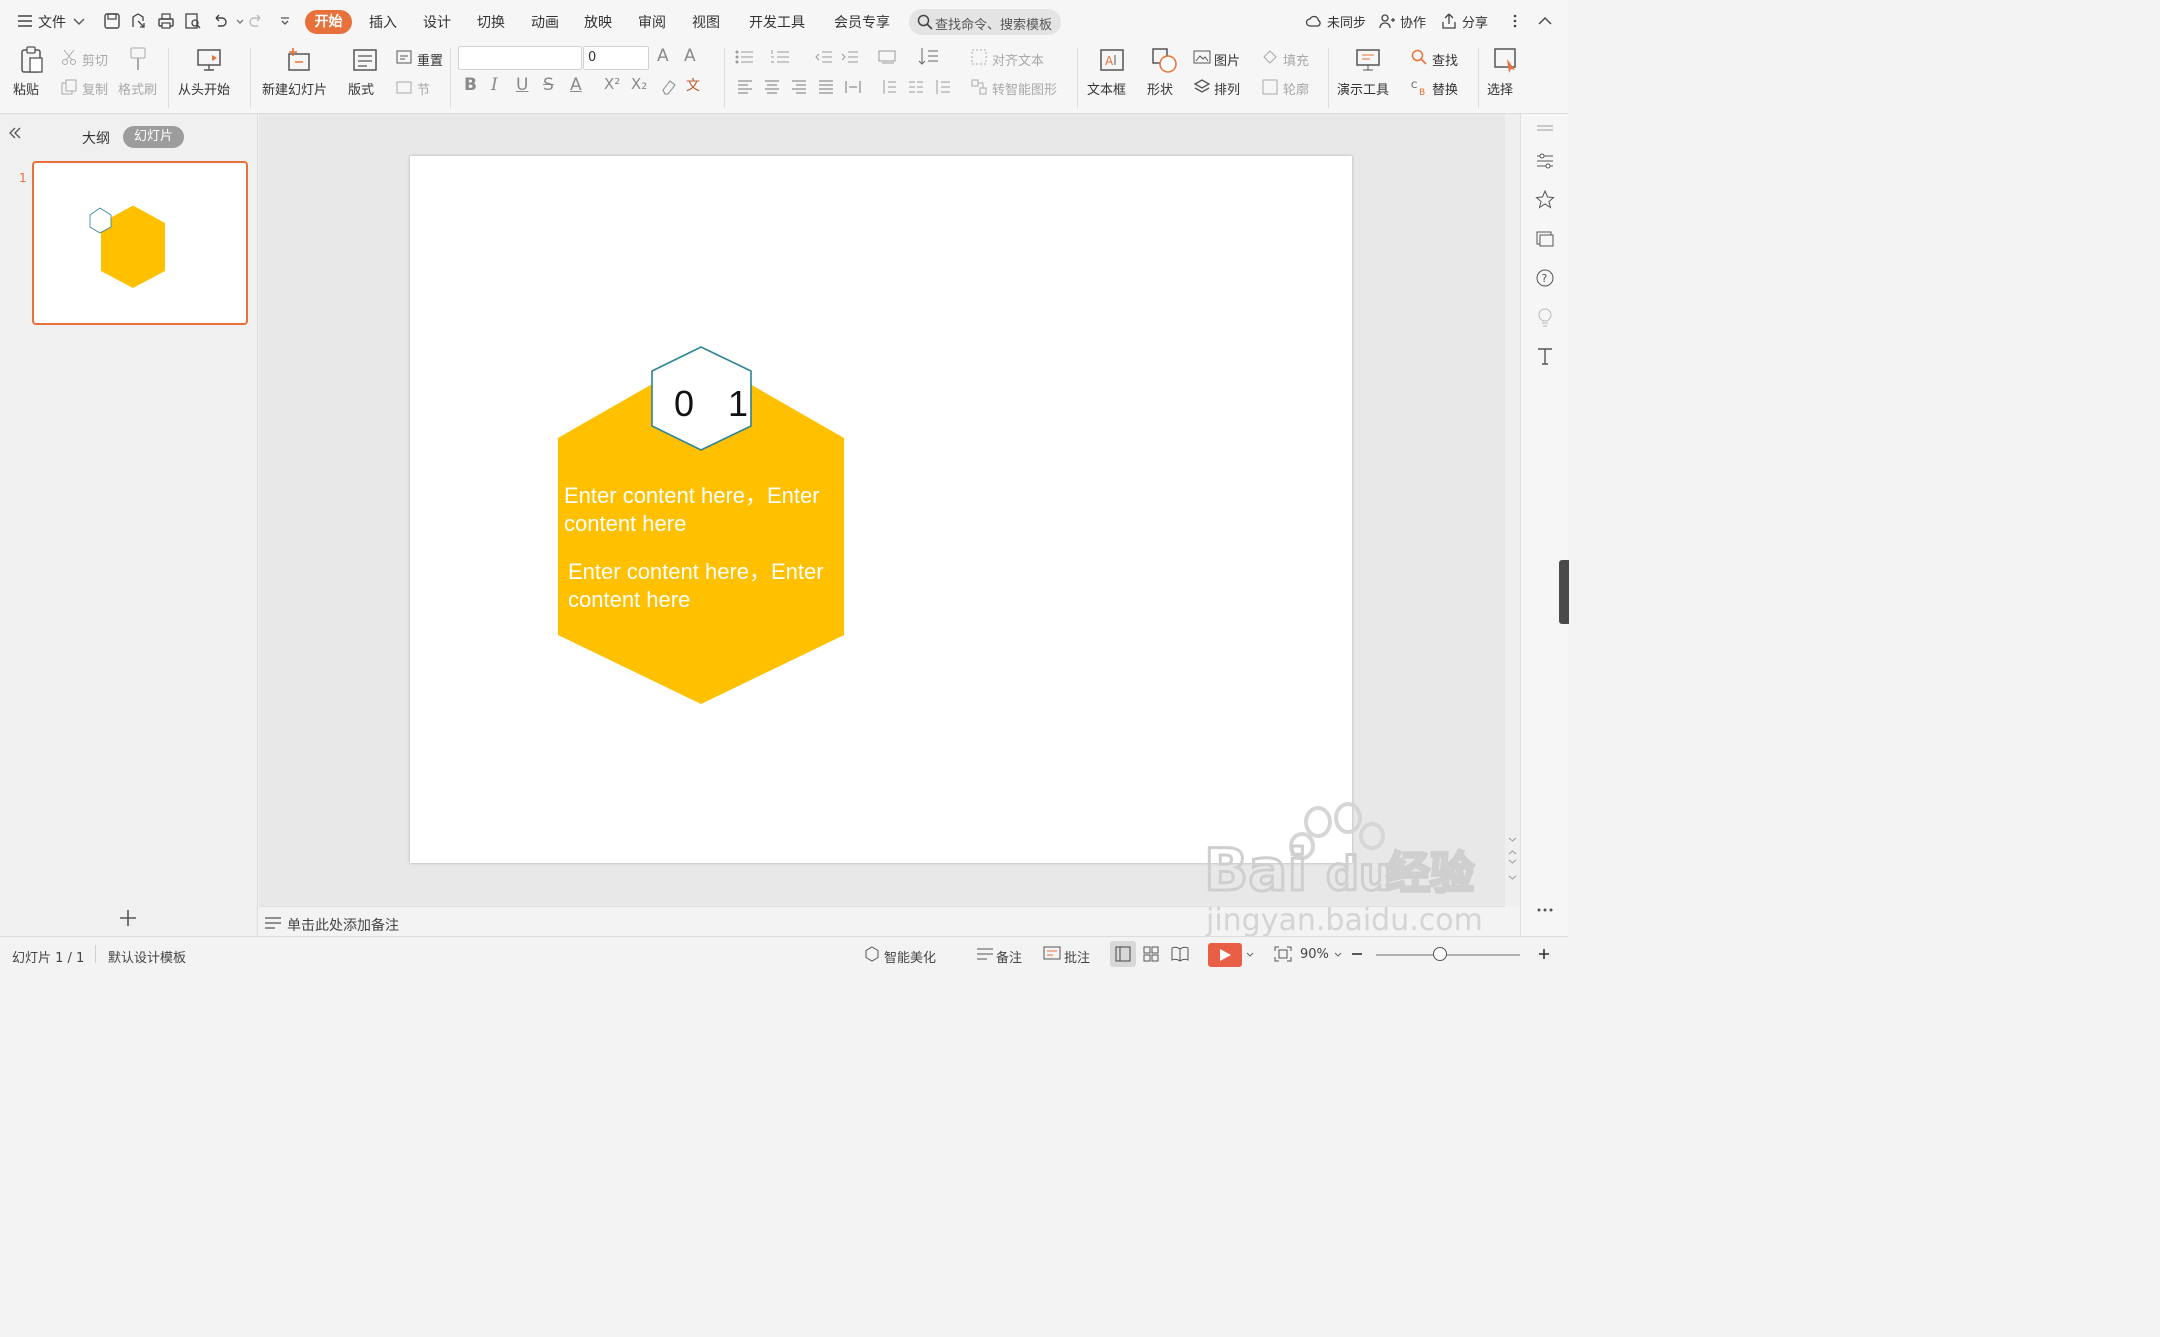 This screenshot has height=1337, width=2160. Describe the element at coordinates (1106, 88) in the screenshot. I see `textbox-button: 文本框` at that location.